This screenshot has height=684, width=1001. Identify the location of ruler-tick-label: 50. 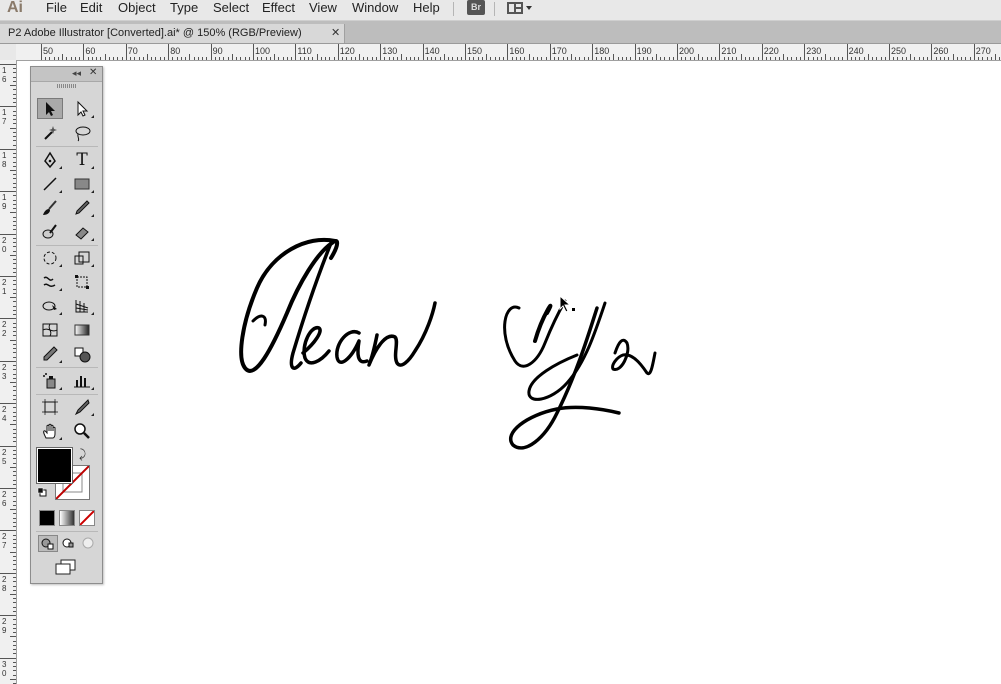
(48, 51).